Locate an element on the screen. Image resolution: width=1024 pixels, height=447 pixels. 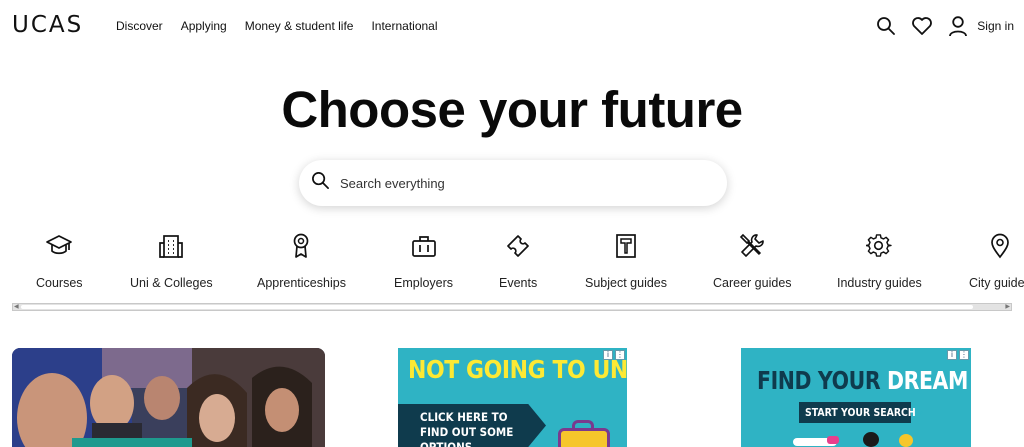
category-uni-colleges: Uni & Colleges is located at coordinates (171, 258).